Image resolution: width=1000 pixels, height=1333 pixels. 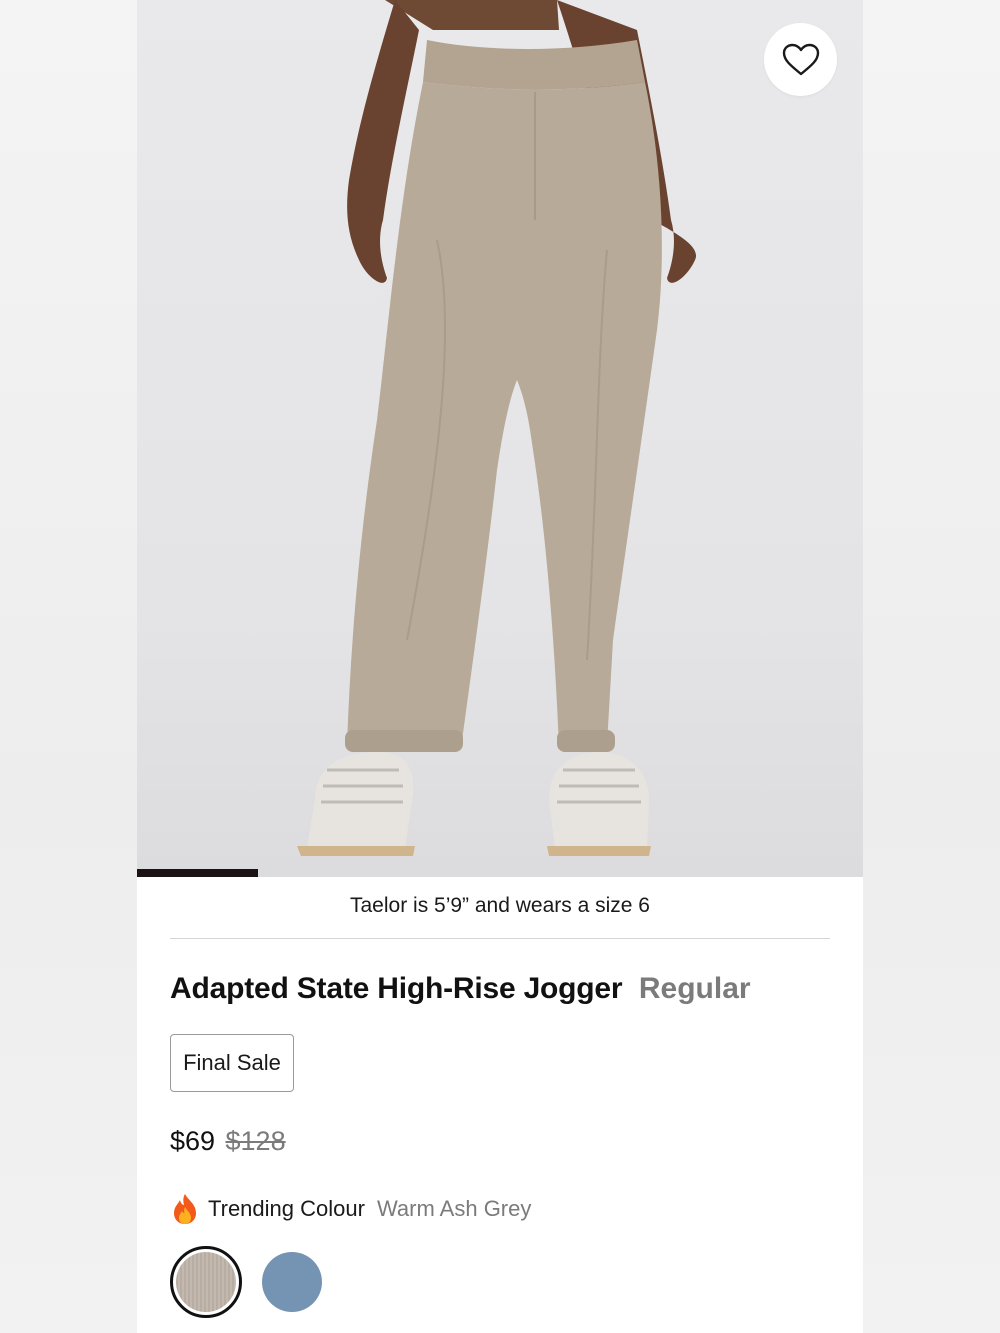 I want to click on trending-colour-label: Trending Colour, so click(x=286, y=1208).